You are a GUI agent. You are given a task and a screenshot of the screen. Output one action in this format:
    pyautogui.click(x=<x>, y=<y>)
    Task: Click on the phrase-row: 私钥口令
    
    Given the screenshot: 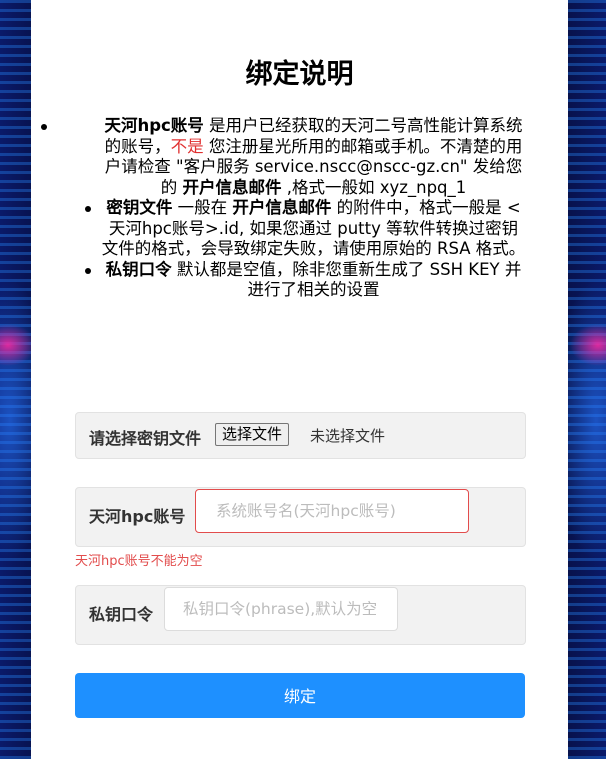 What is the action you would take?
    pyautogui.click(x=300, y=615)
    